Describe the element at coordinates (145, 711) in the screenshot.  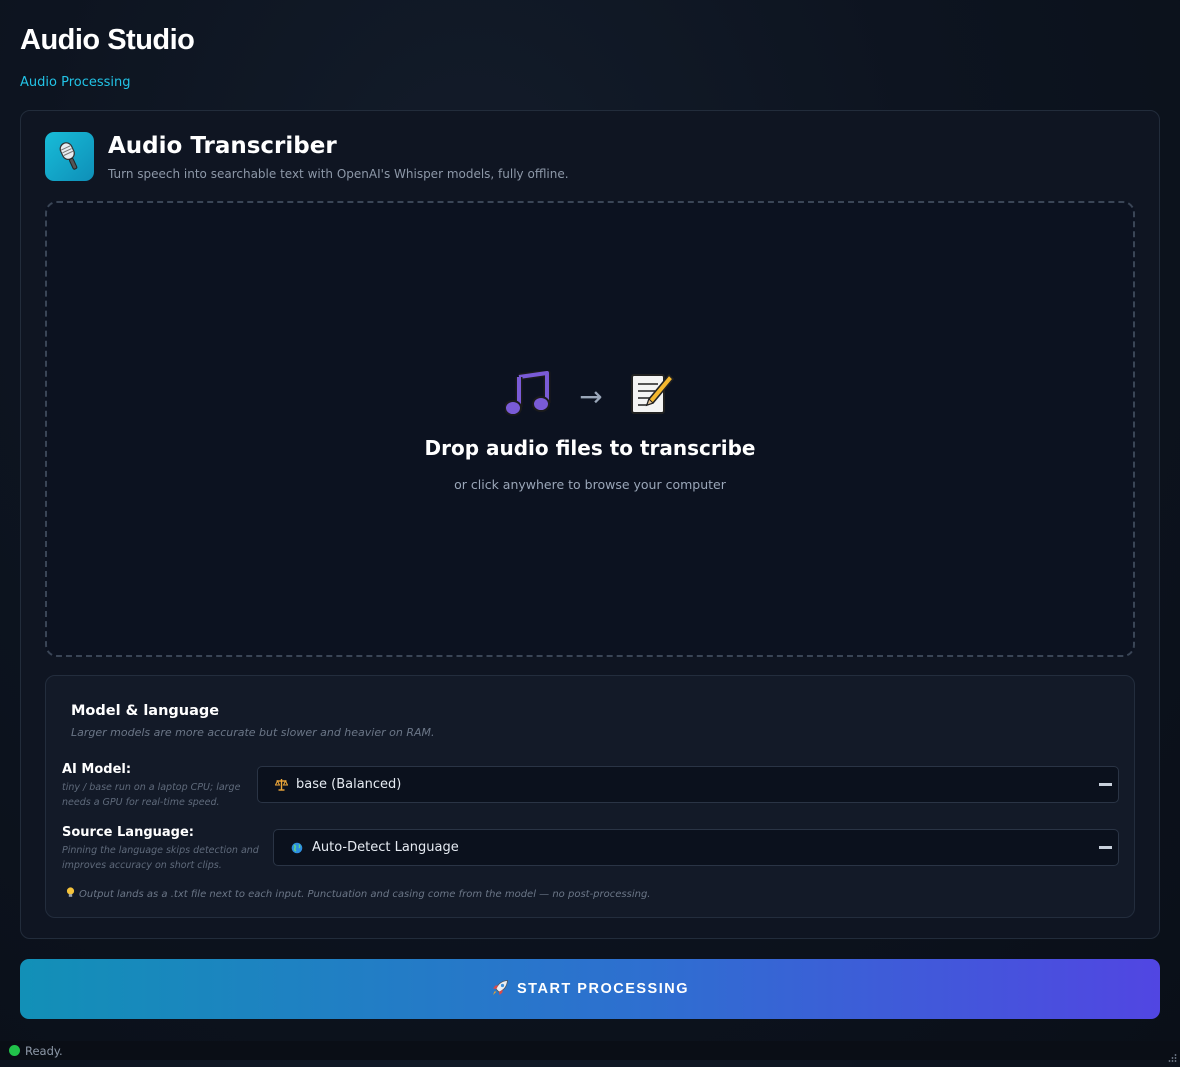
I see `settings-title: Model & language` at that location.